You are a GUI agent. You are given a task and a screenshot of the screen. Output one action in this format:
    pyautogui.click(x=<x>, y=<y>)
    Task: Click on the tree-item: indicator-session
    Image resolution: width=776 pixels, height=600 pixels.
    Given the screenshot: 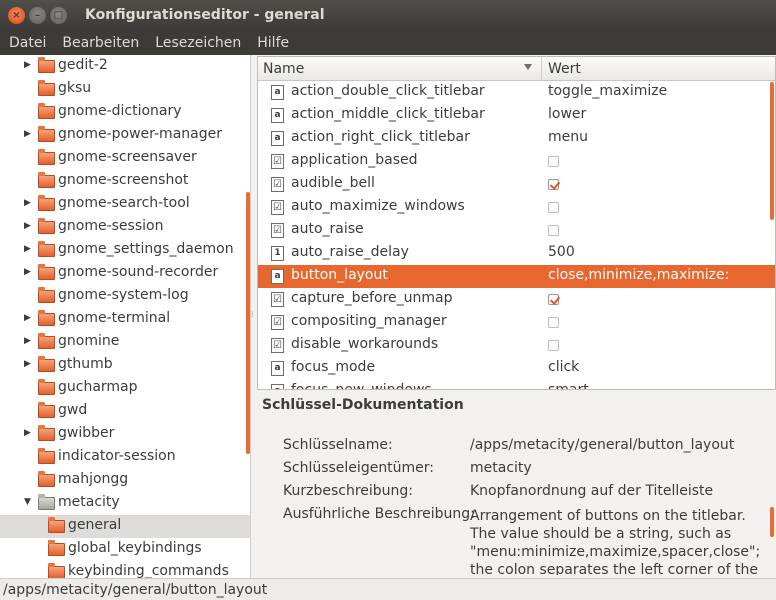 What is the action you would take?
    pyautogui.click(x=125, y=457)
    